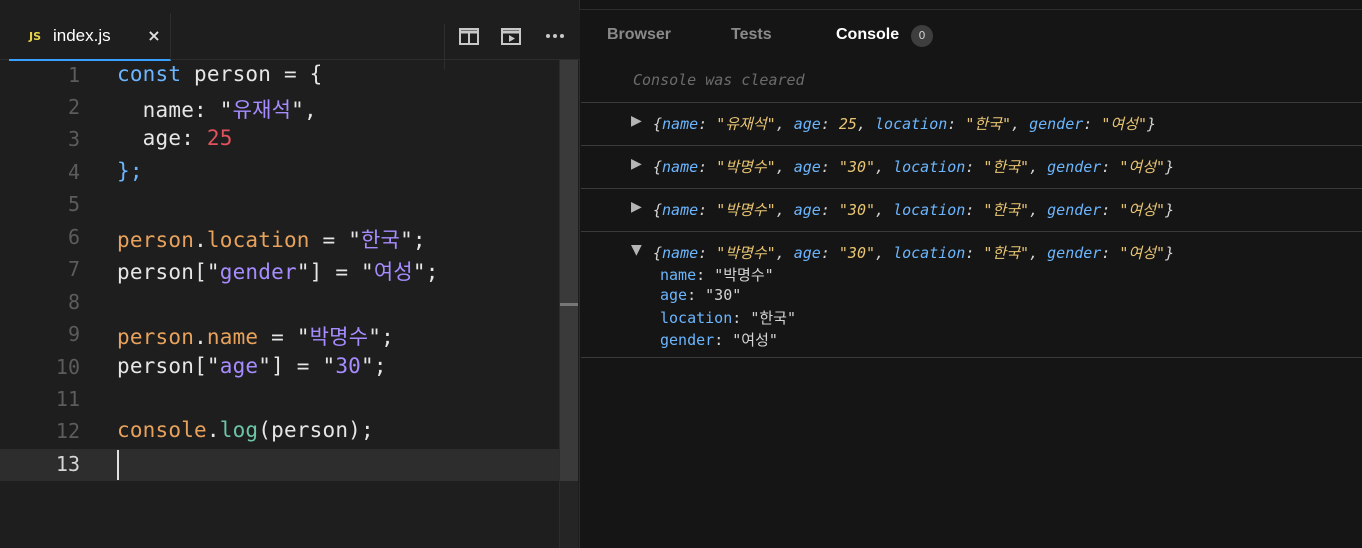 The height and width of the screenshot is (548, 1362). I want to click on editor-tab-bar: JS index.js ×, so click(290, 40).